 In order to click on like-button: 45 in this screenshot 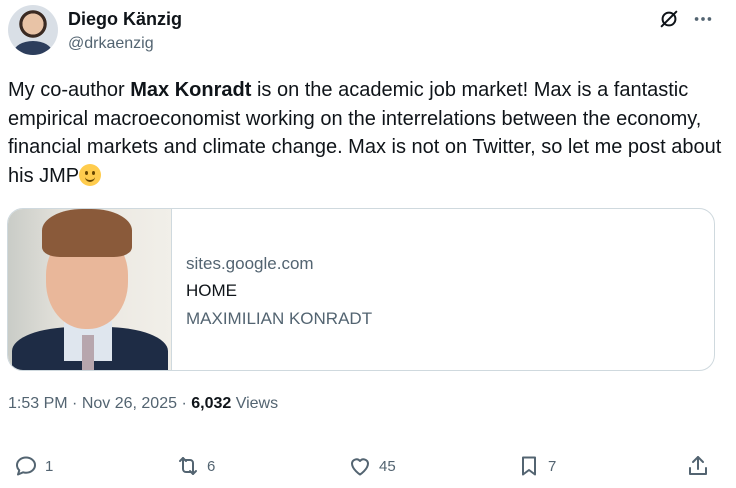, I will do `click(372, 466)`.